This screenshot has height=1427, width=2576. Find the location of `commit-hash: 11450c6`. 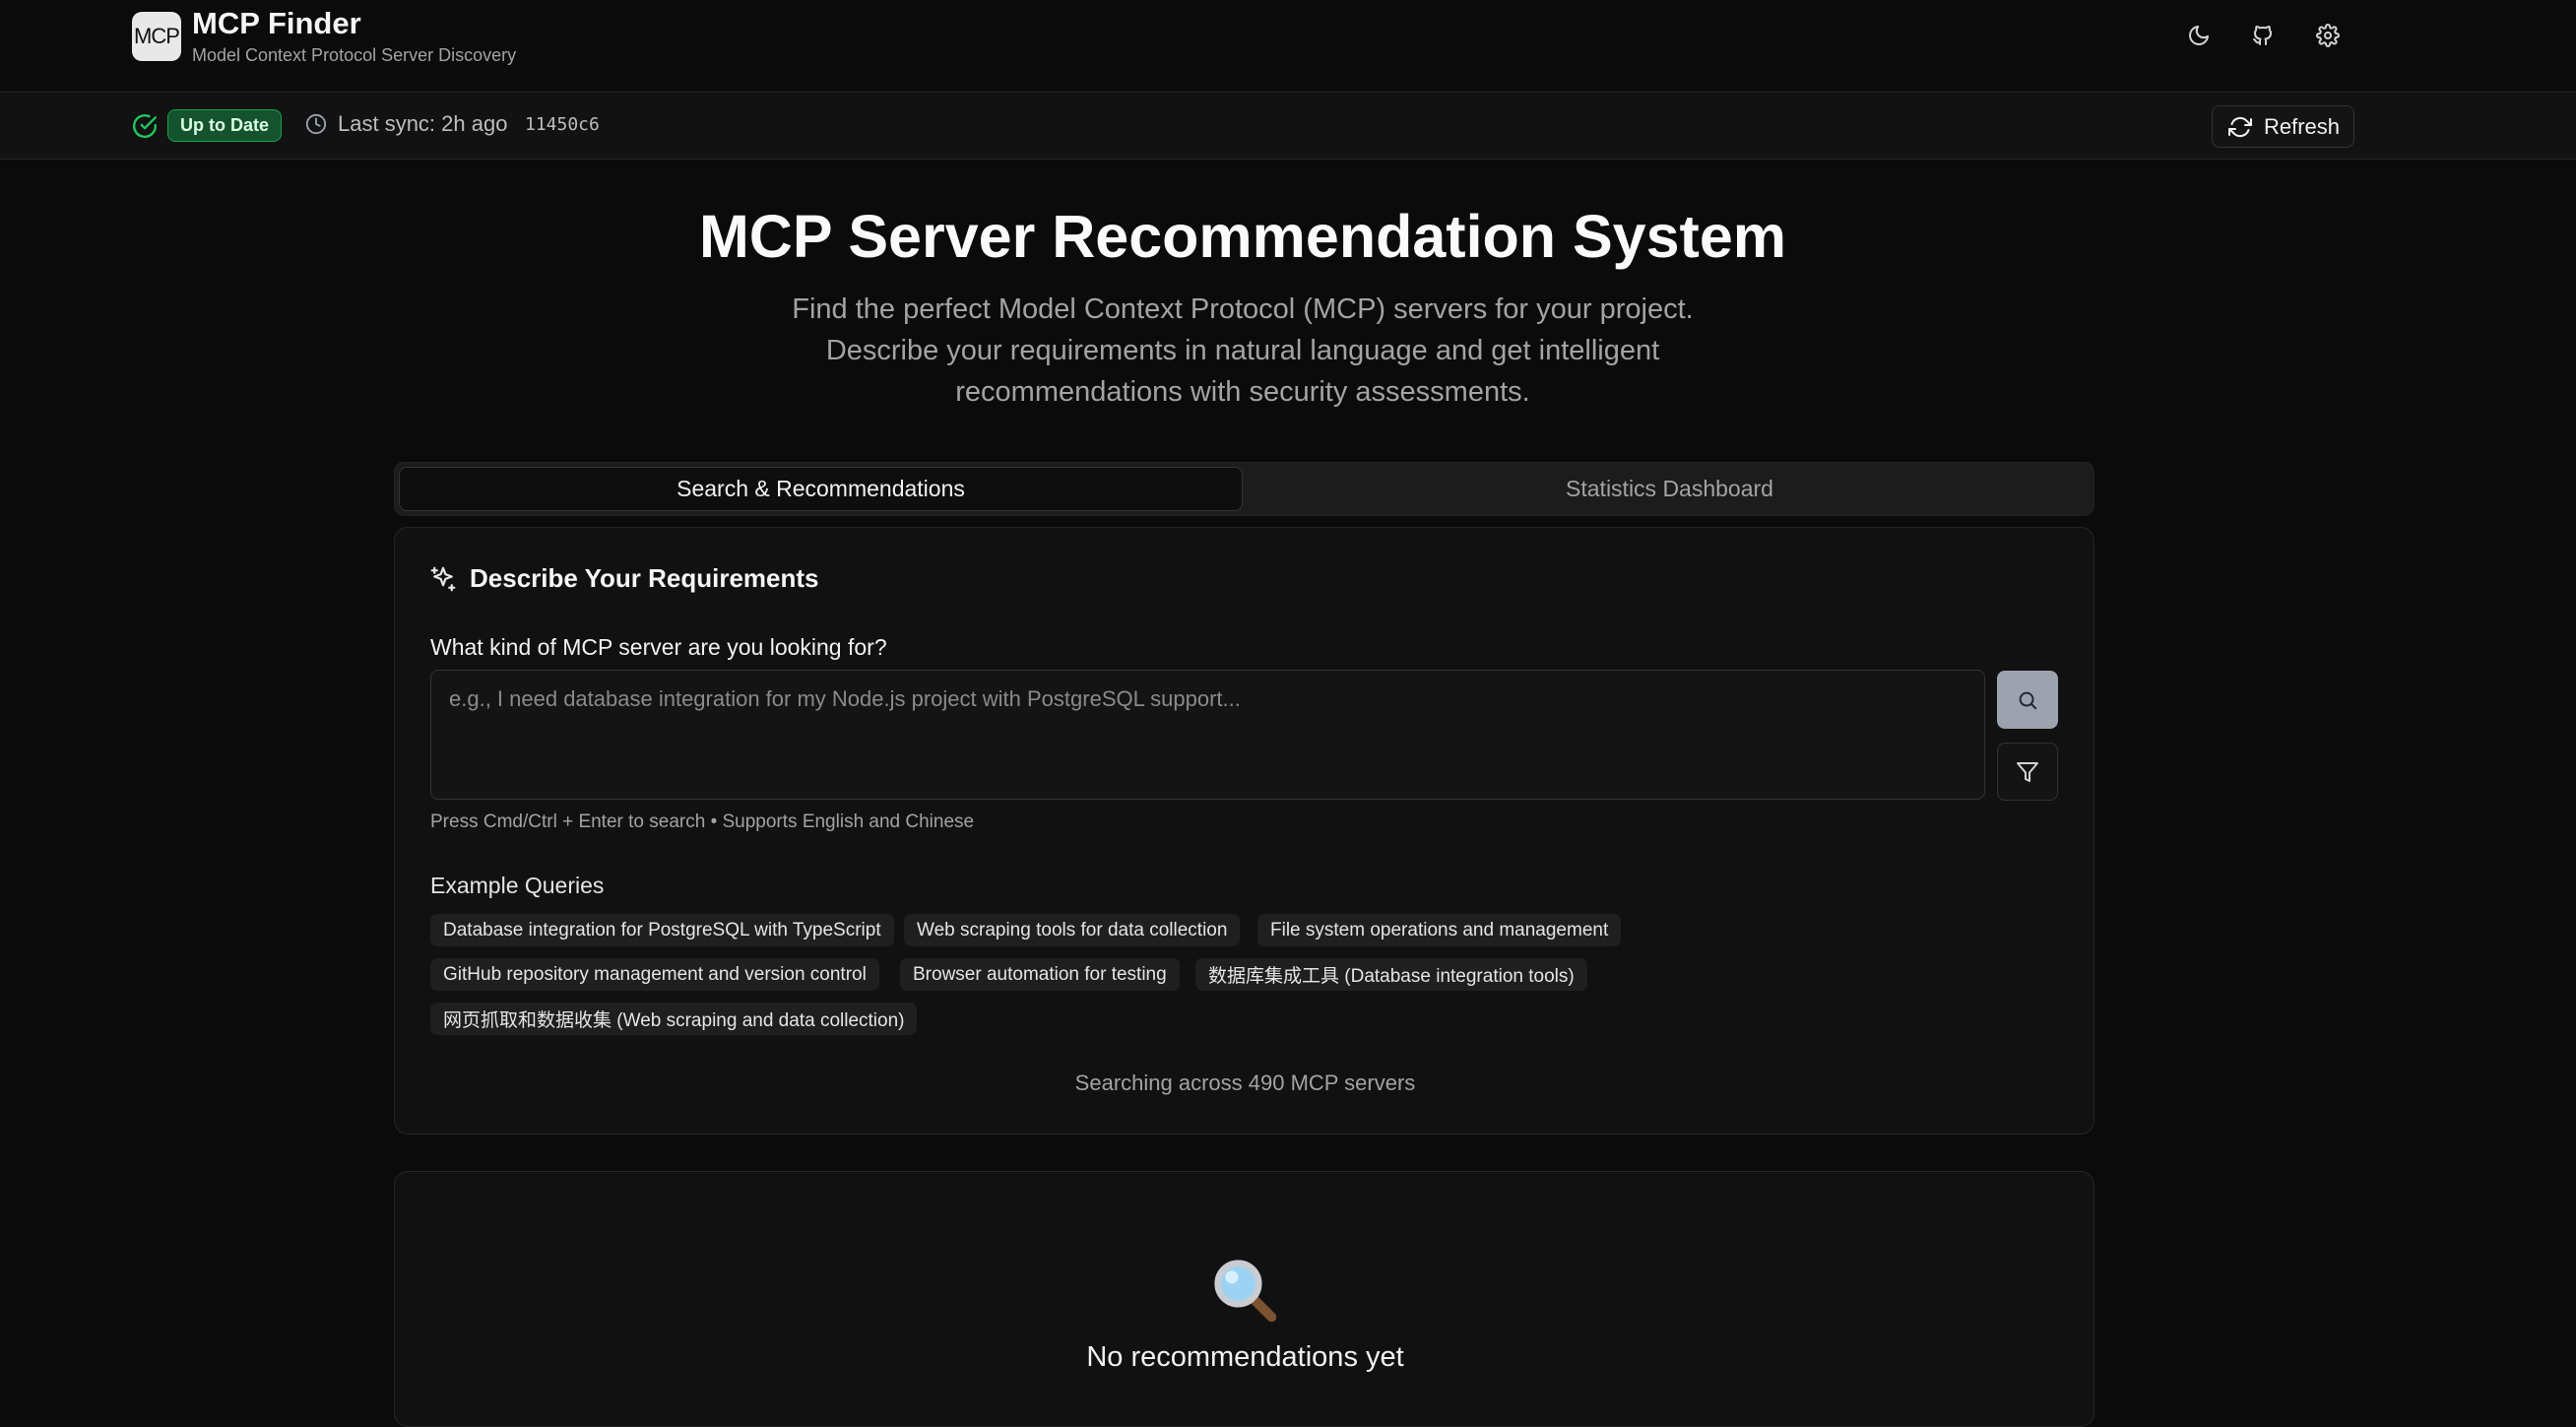

commit-hash: 11450c6 is located at coordinates (562, 124).